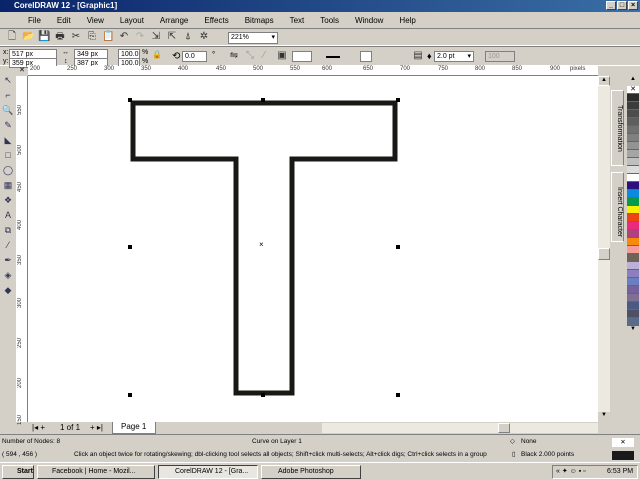 The width and height of the screenshot is (640, 480). What do you see at coordinates (8, 230) in the screenshot?
I see `interactive-blend-tool-icon: ⧉` at bounding box center [8, 230].